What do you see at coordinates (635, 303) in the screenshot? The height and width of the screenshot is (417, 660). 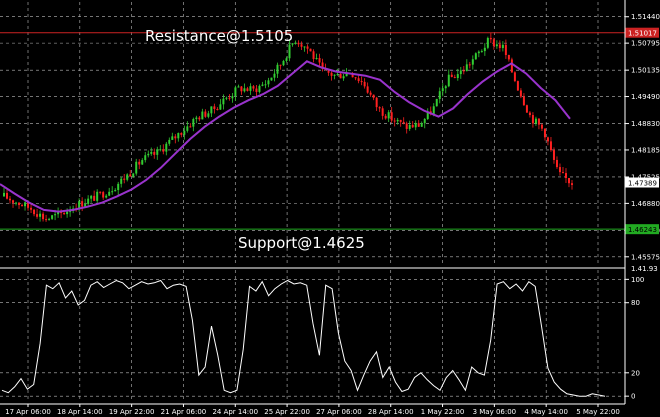 I see `oscillator-y-tick-label: 80` at bounding box center [635, 303].